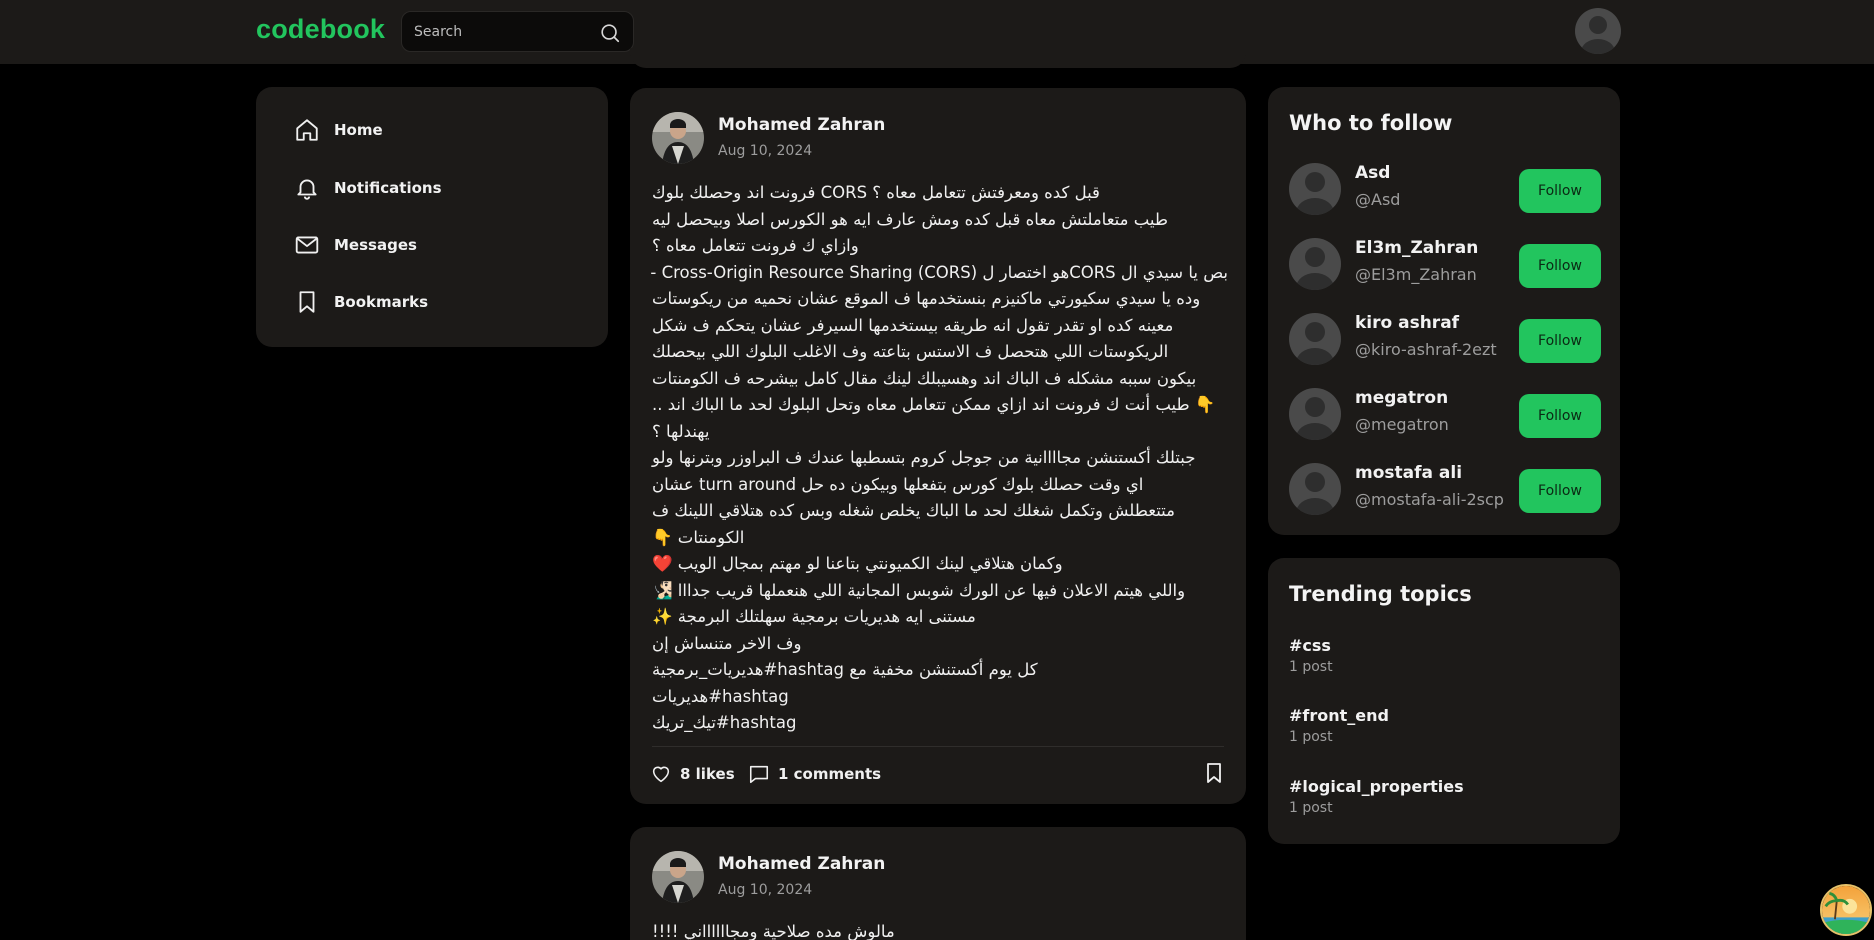 Image resolution: width=1874 pixels, height=940 pixels. I want to click on sidebar-item-label: Notifications, so click(388, 188).